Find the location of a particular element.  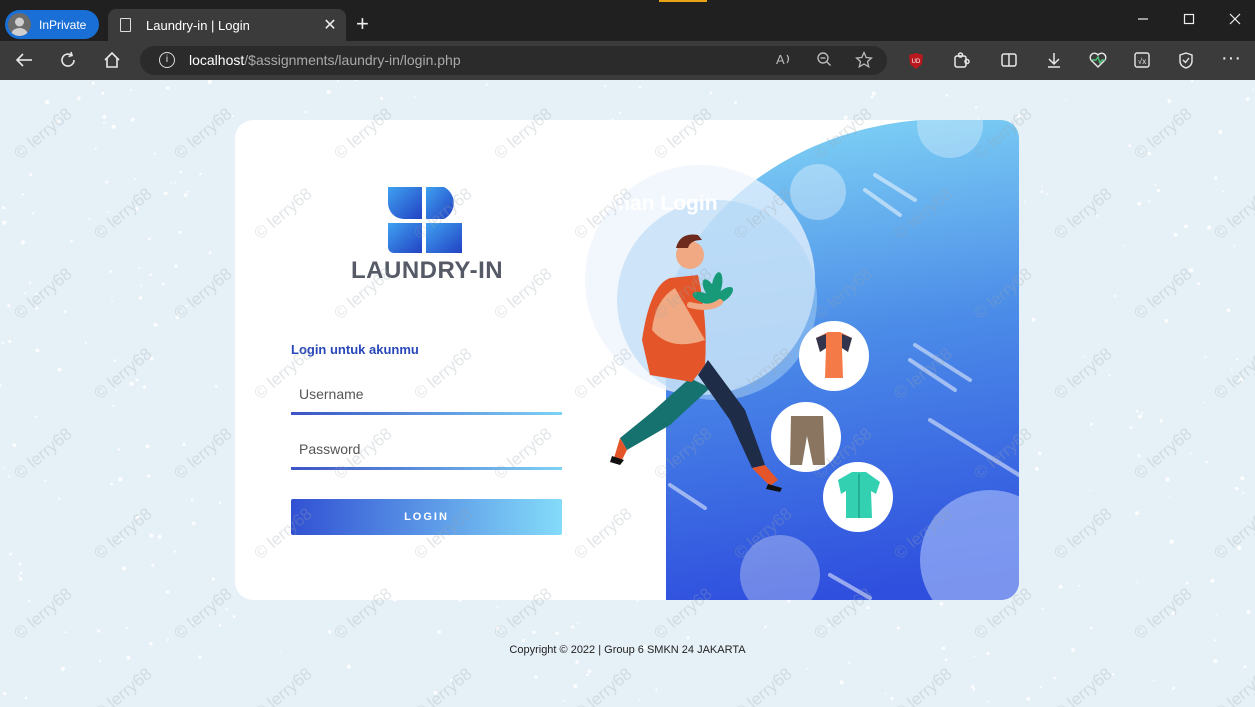

refresh-icon is located at coordinates (68, 62).